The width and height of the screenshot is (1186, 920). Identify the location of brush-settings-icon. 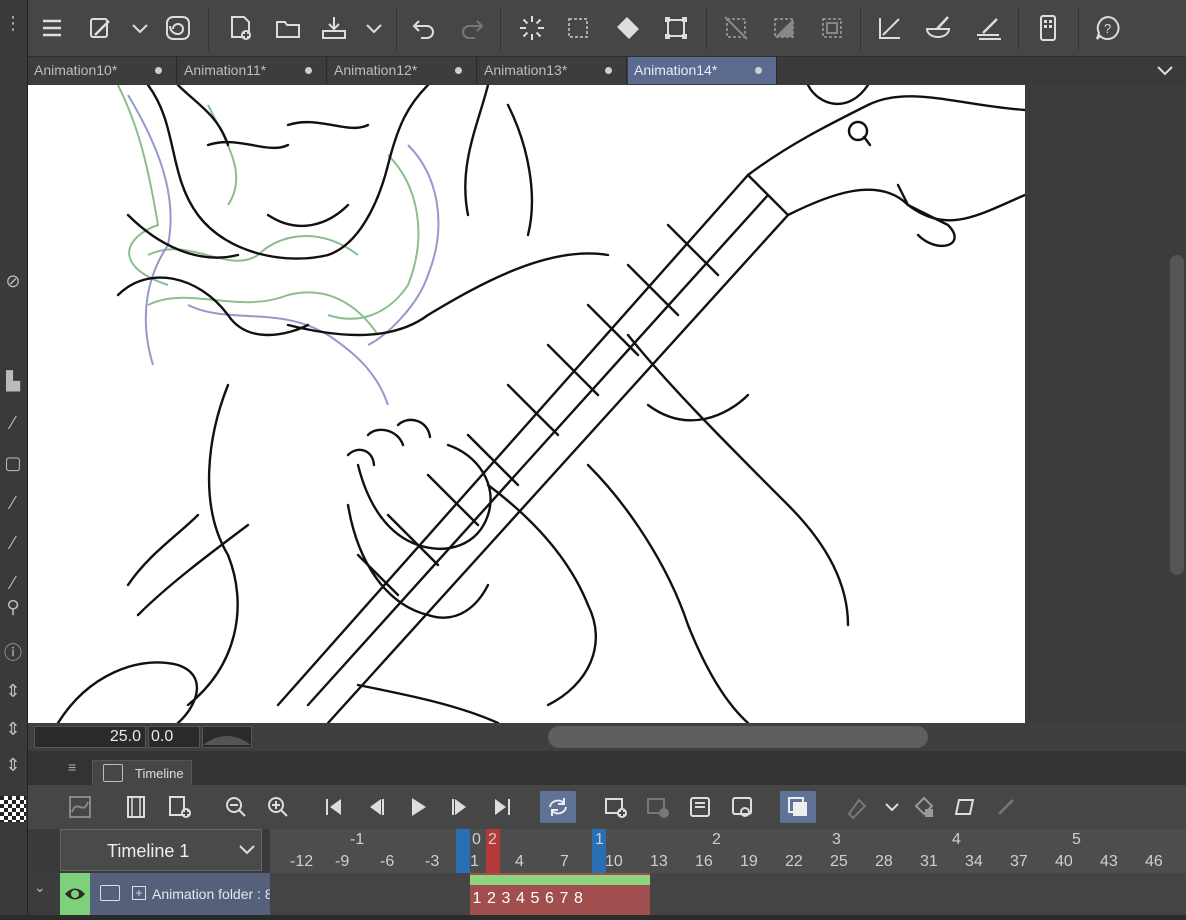
(100, 28).